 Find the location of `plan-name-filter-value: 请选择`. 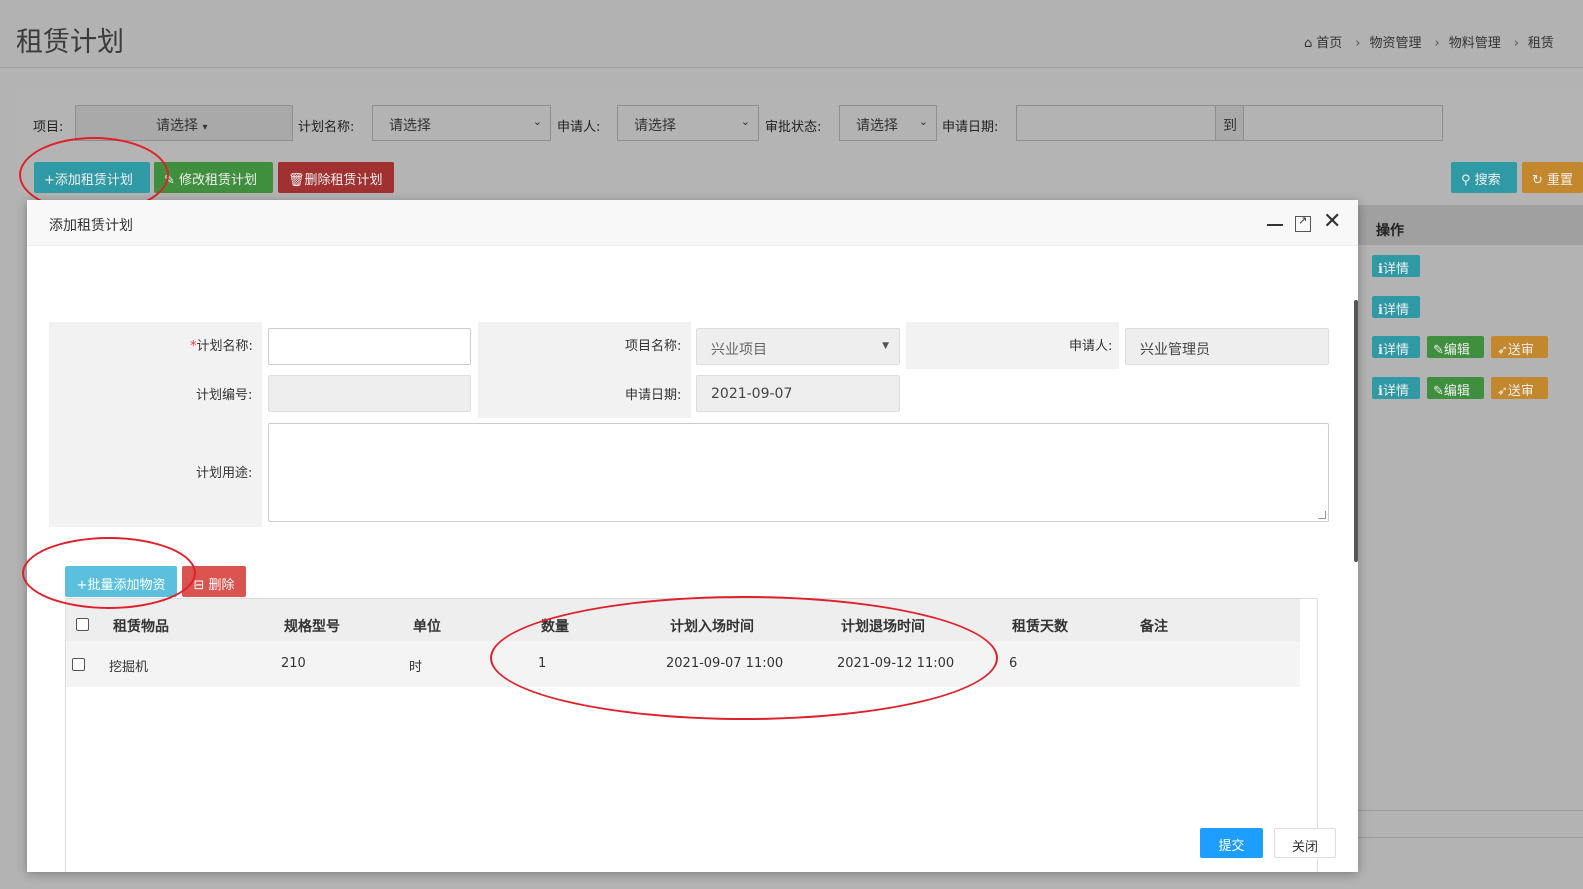

plan-name-filter-value: 请选择 is located at coordinates (410, 126).